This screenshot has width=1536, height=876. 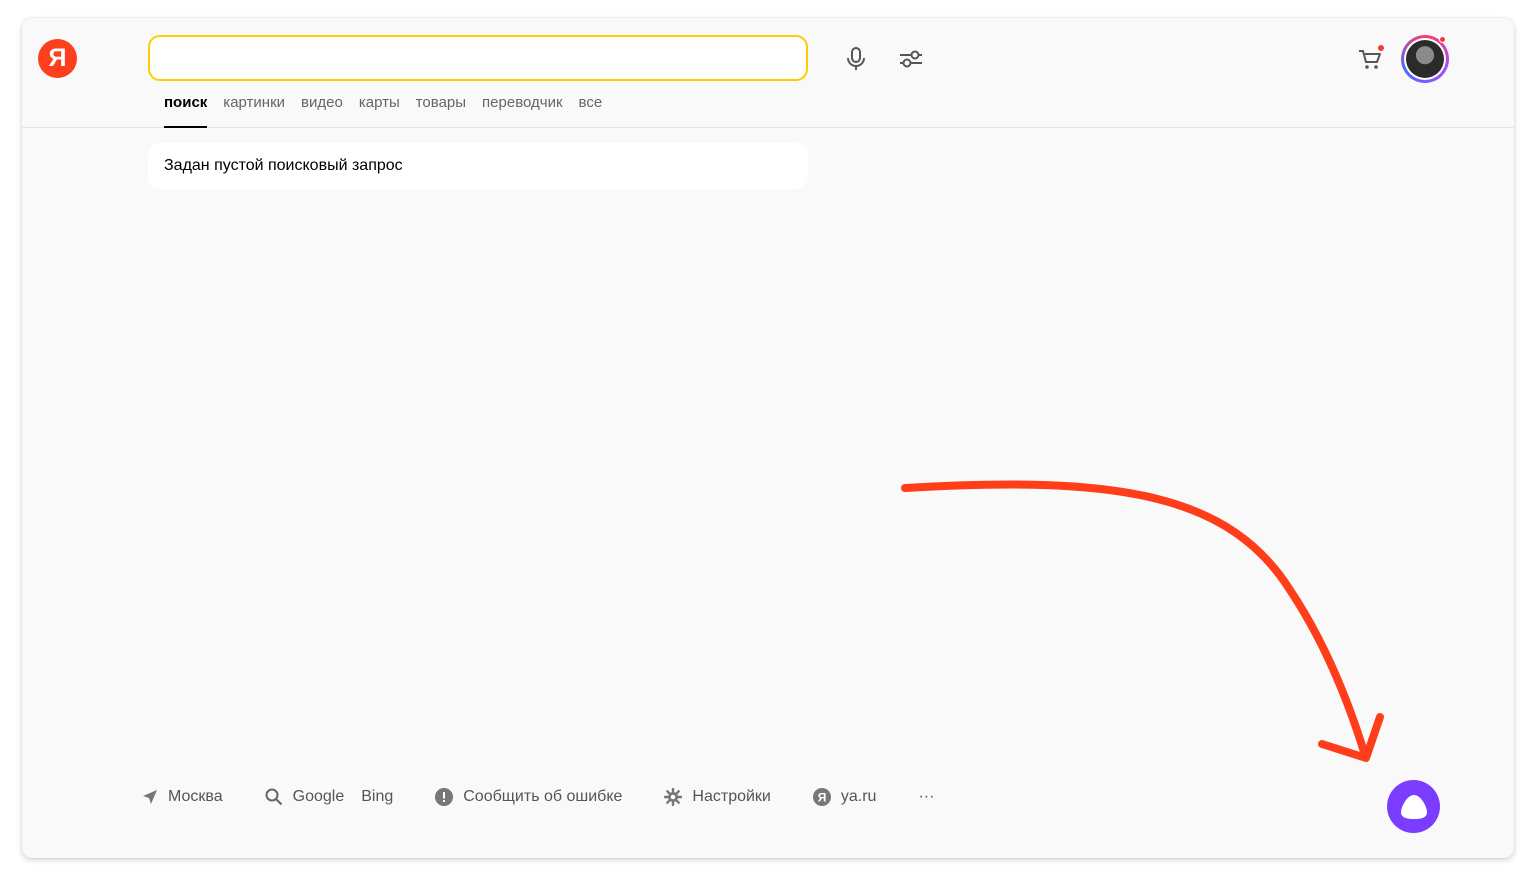 I want to click on yandex-logo: Я, so click(x=57, y=58).